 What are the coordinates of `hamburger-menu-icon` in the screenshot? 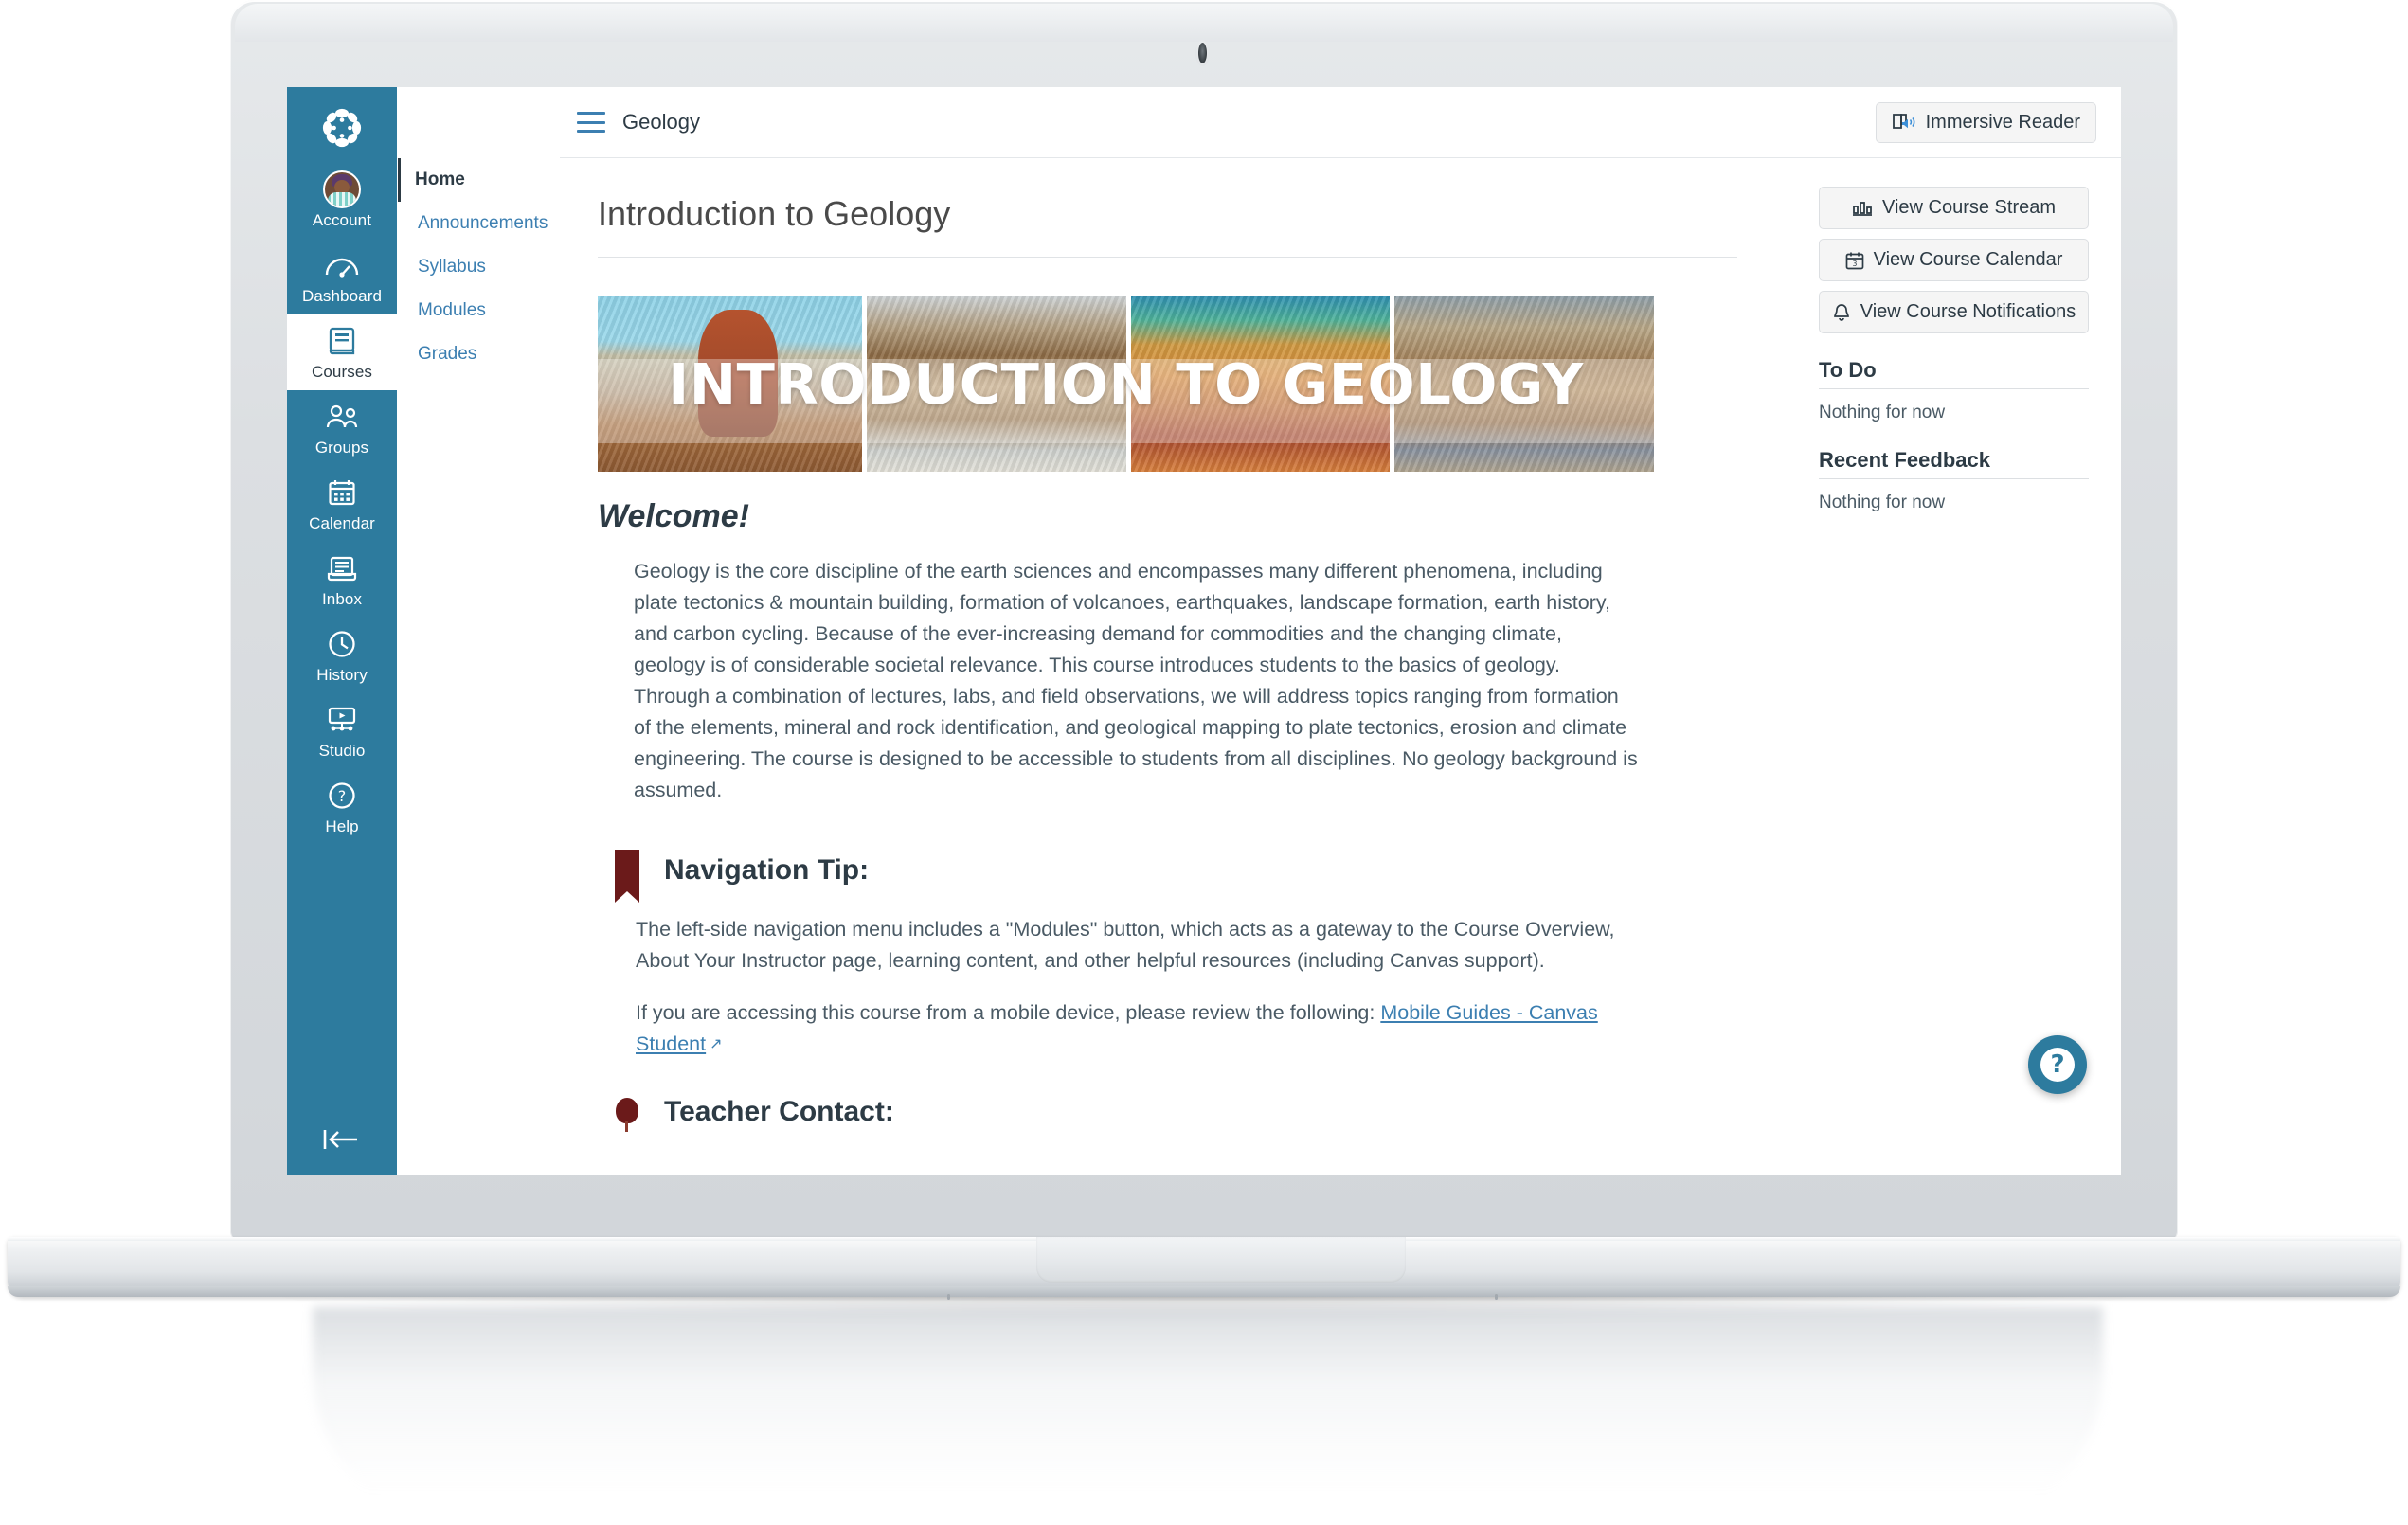 It's located at (591, 122).